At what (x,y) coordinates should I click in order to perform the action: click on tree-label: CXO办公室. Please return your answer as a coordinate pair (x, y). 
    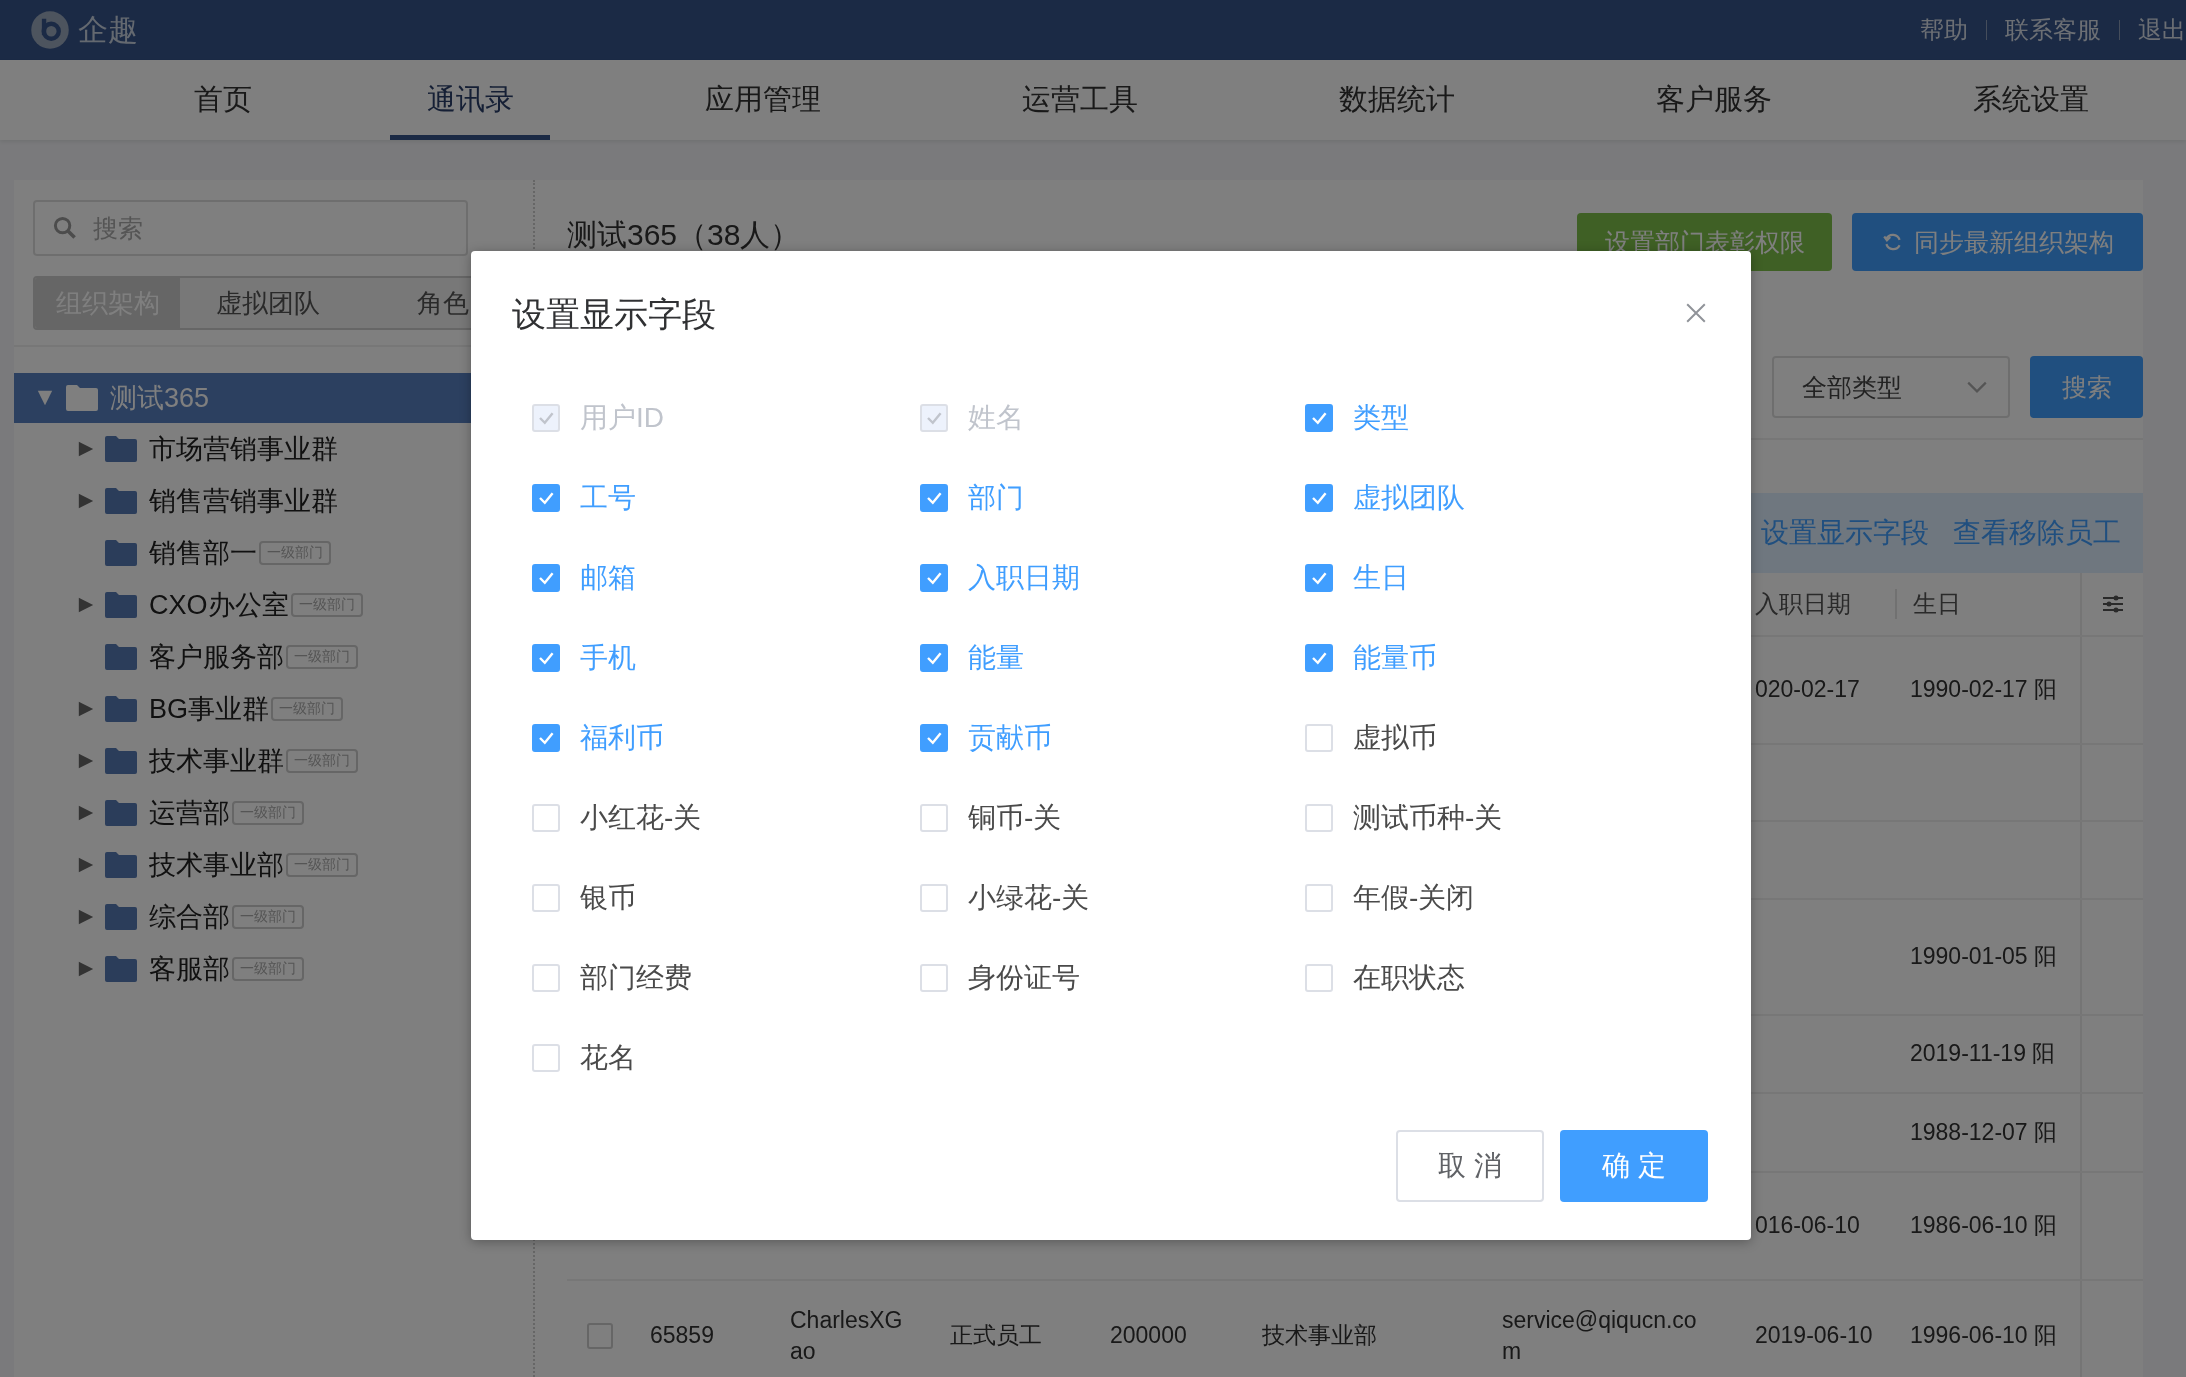
    Looking at the image, I should click on (219, 605).